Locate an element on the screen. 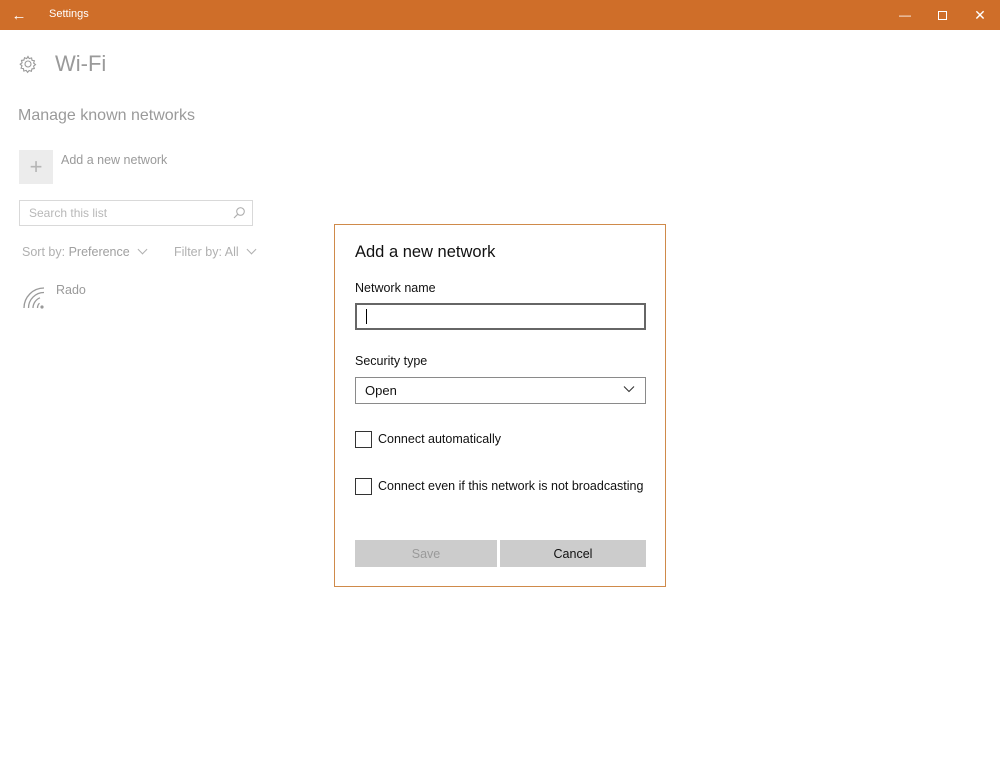  maximize-button is located at coordinates (942, 15).